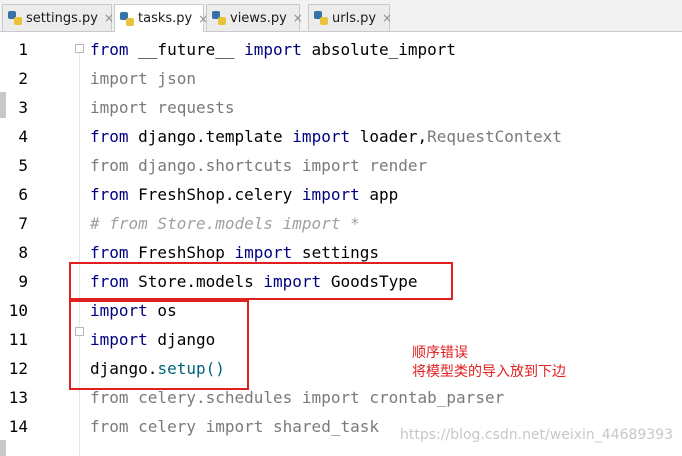 Image resolution: width=682 pixels, height=456 pixels. I want to click on code-text: from __future__ import absolute_import, so click(273, 49).